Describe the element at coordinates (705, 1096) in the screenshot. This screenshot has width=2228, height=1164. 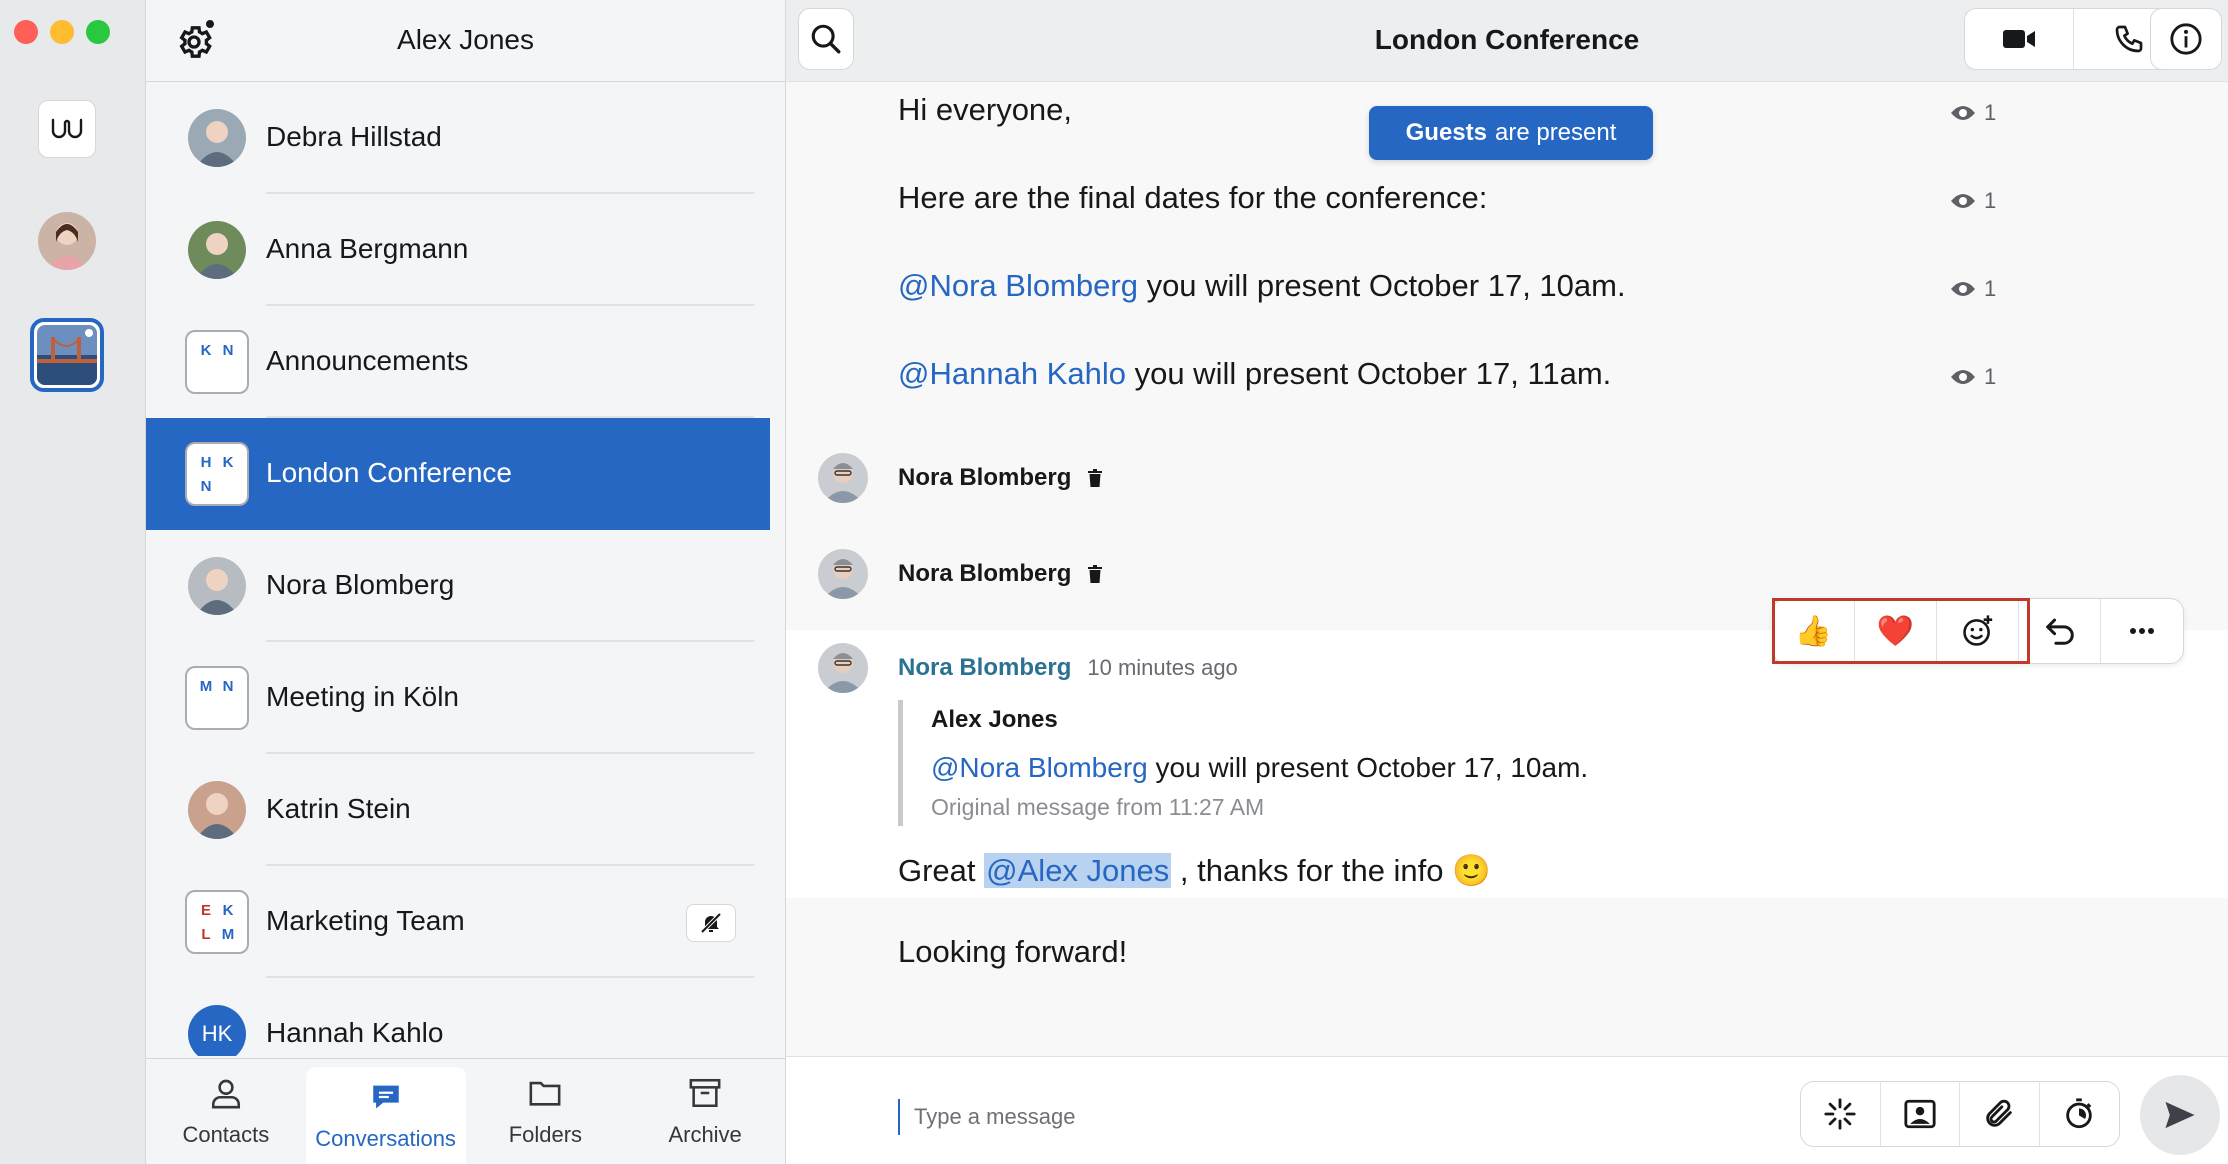
I see `archive-icon` at that location.